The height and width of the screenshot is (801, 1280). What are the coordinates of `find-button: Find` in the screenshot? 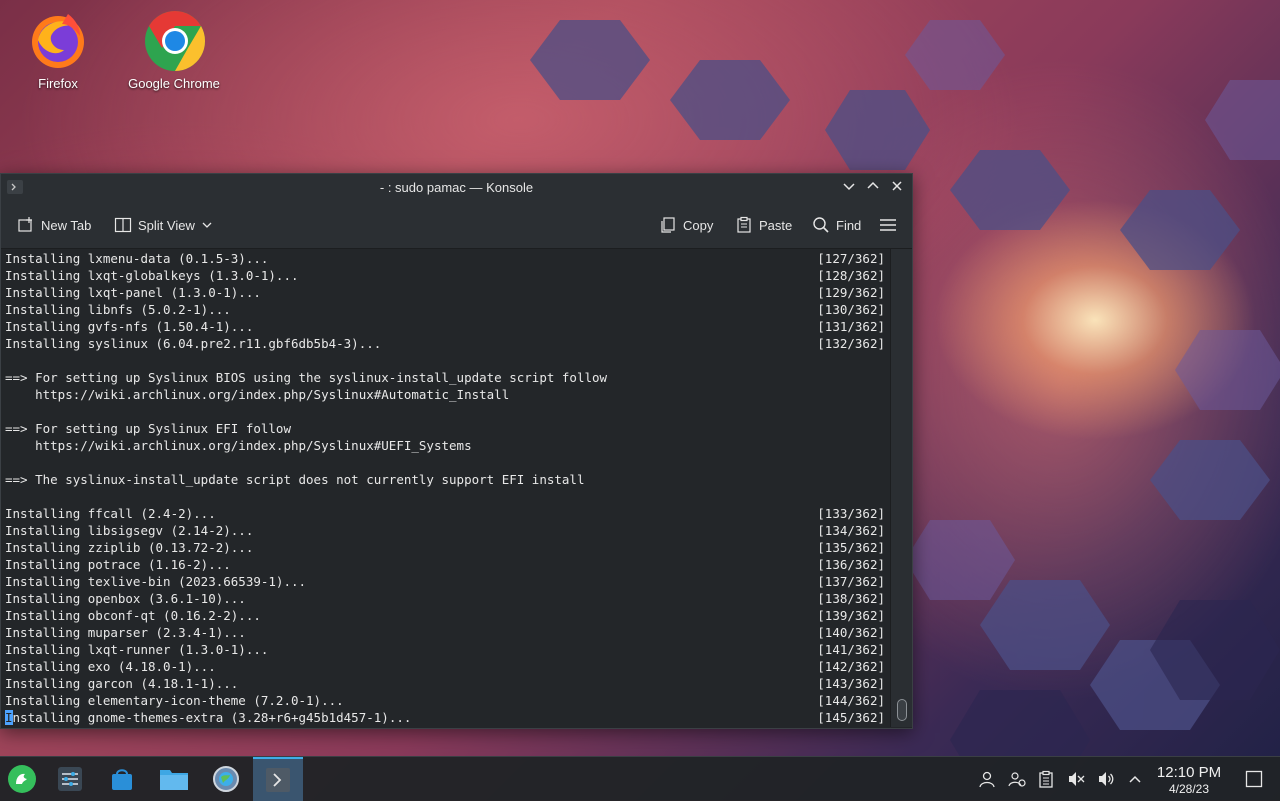 It's located at (836, 225).